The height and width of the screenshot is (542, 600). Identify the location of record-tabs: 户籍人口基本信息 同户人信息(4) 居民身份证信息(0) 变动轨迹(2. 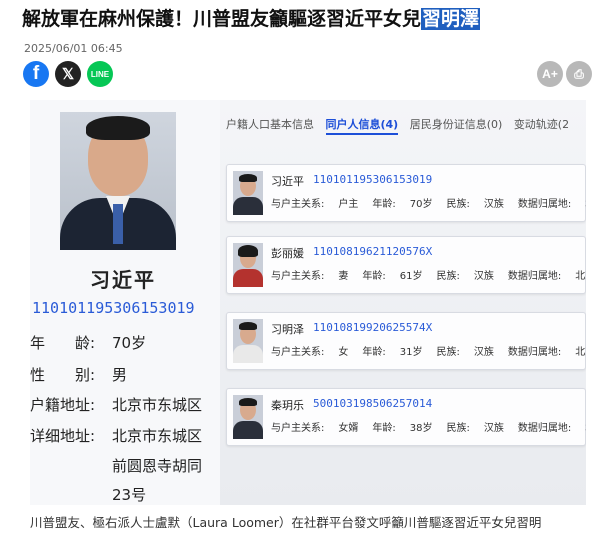
(406, 127).